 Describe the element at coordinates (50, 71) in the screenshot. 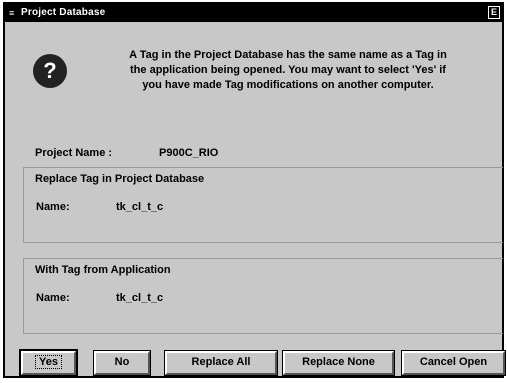

I see `question-icon: ?` at that location.